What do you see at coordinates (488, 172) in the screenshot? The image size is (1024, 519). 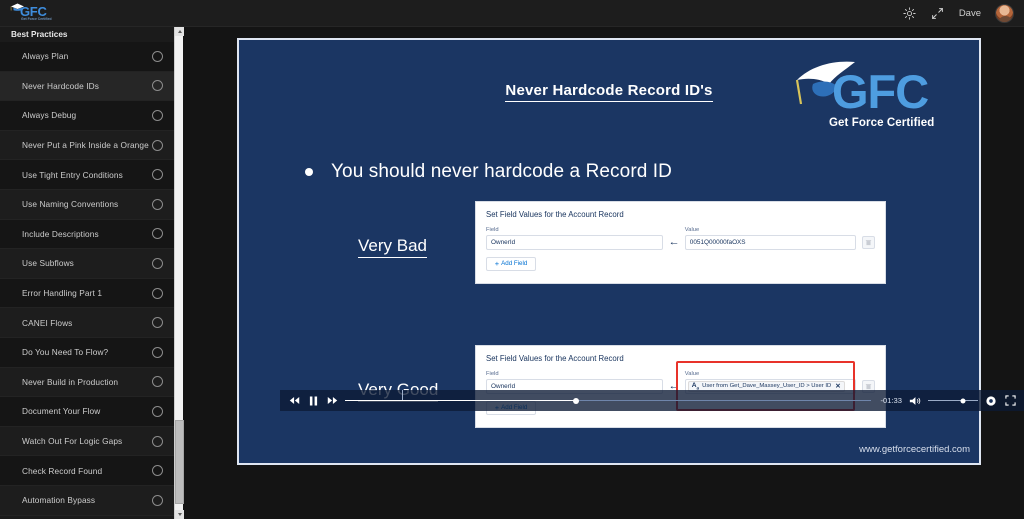 I see `slide-bullet: You should never hardcode a Record ID` at bounding box center [488, 172].